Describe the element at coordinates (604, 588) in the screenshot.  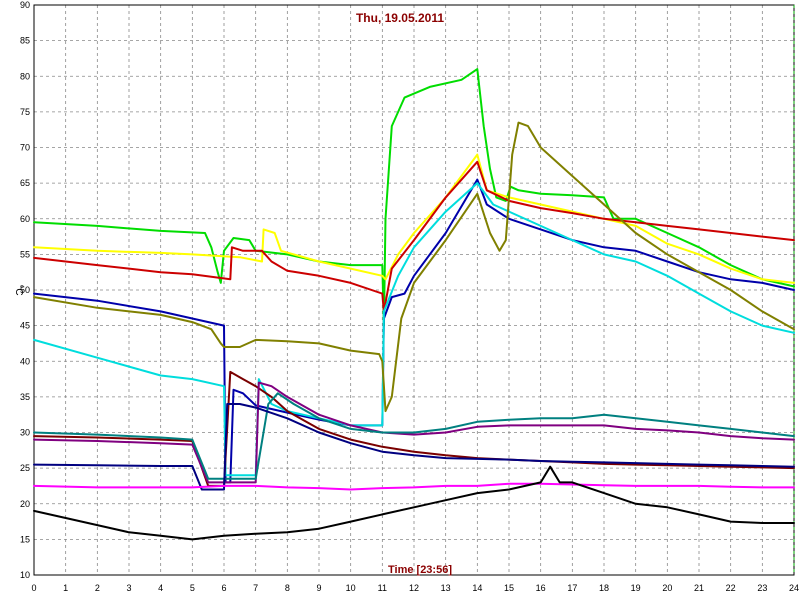
I see `x-tick-label: 18` at that location.